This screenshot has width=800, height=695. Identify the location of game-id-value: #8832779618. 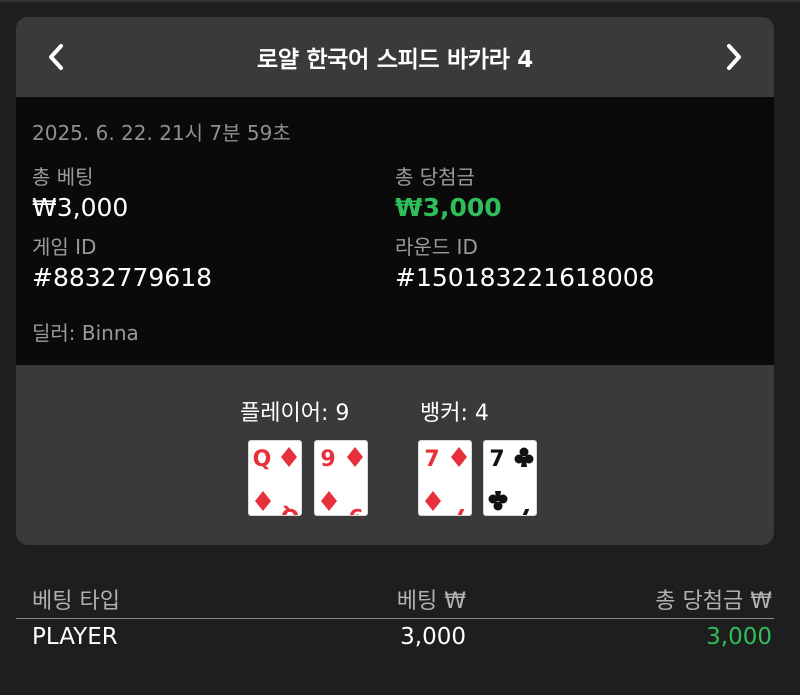
(122, 277).